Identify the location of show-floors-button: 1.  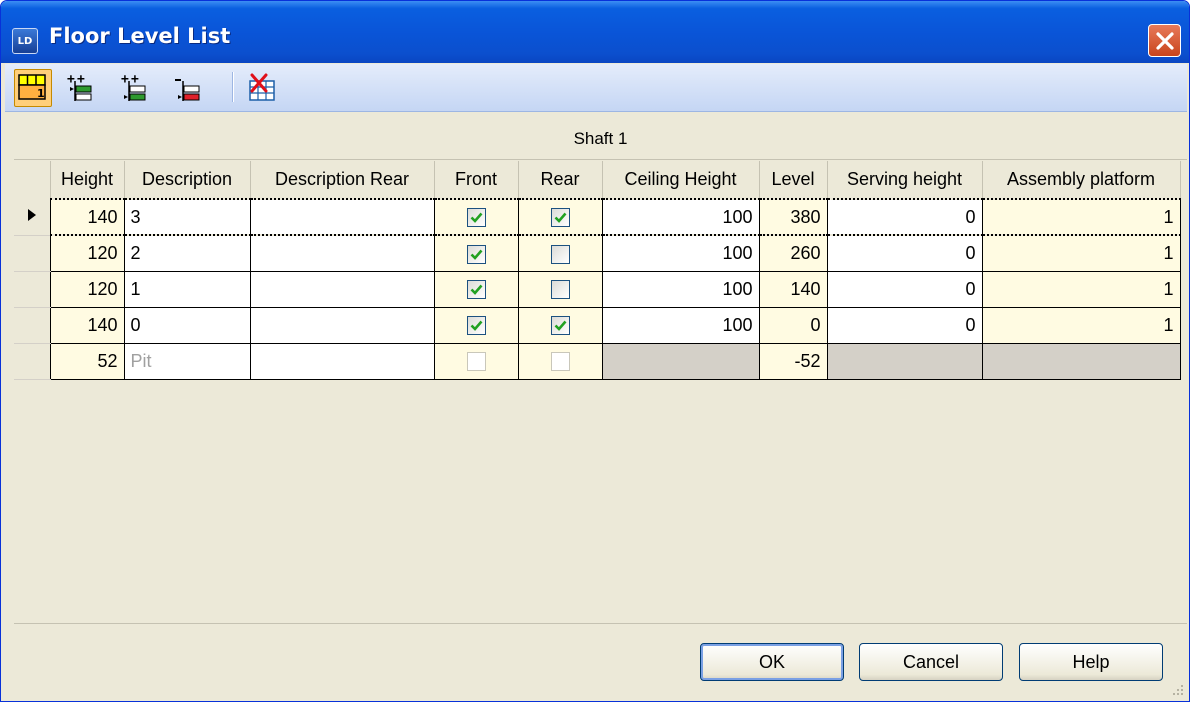
(33, 88).